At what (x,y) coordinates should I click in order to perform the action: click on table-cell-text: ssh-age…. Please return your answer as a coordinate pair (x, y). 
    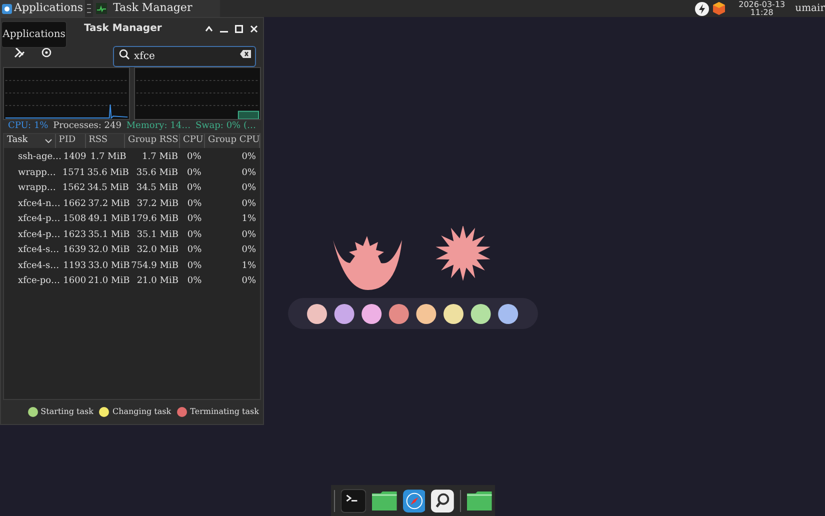
    Looking at the image, I should click on (37, 157).